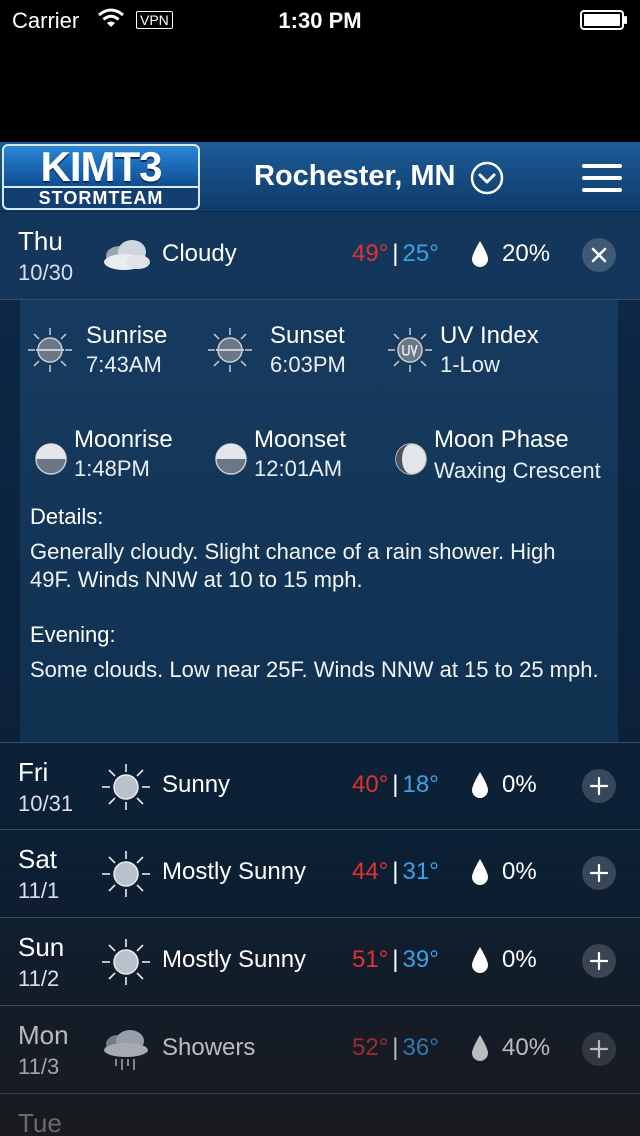 The width and height of the screenshot is (640, 1136). Describe the element at coordinates (370, 871) in the screenshot. I see `high-temp: 44°` at that location.